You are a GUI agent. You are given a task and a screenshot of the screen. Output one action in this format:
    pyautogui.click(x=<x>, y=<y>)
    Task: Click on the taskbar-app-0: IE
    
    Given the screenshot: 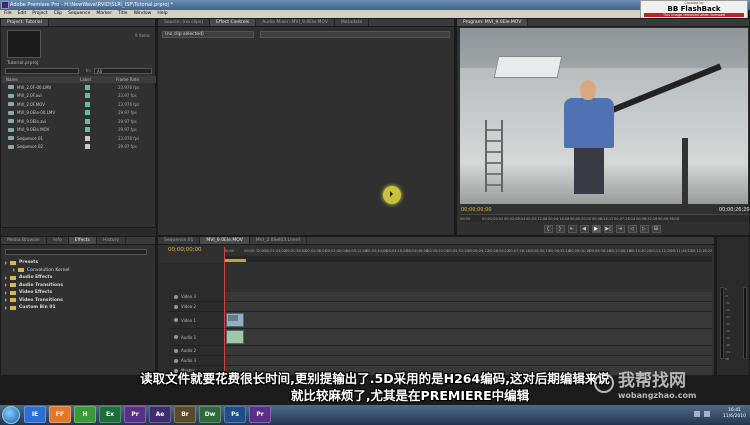 What is the action you would take?
    pyautogui.click(x=35, y=414)
    